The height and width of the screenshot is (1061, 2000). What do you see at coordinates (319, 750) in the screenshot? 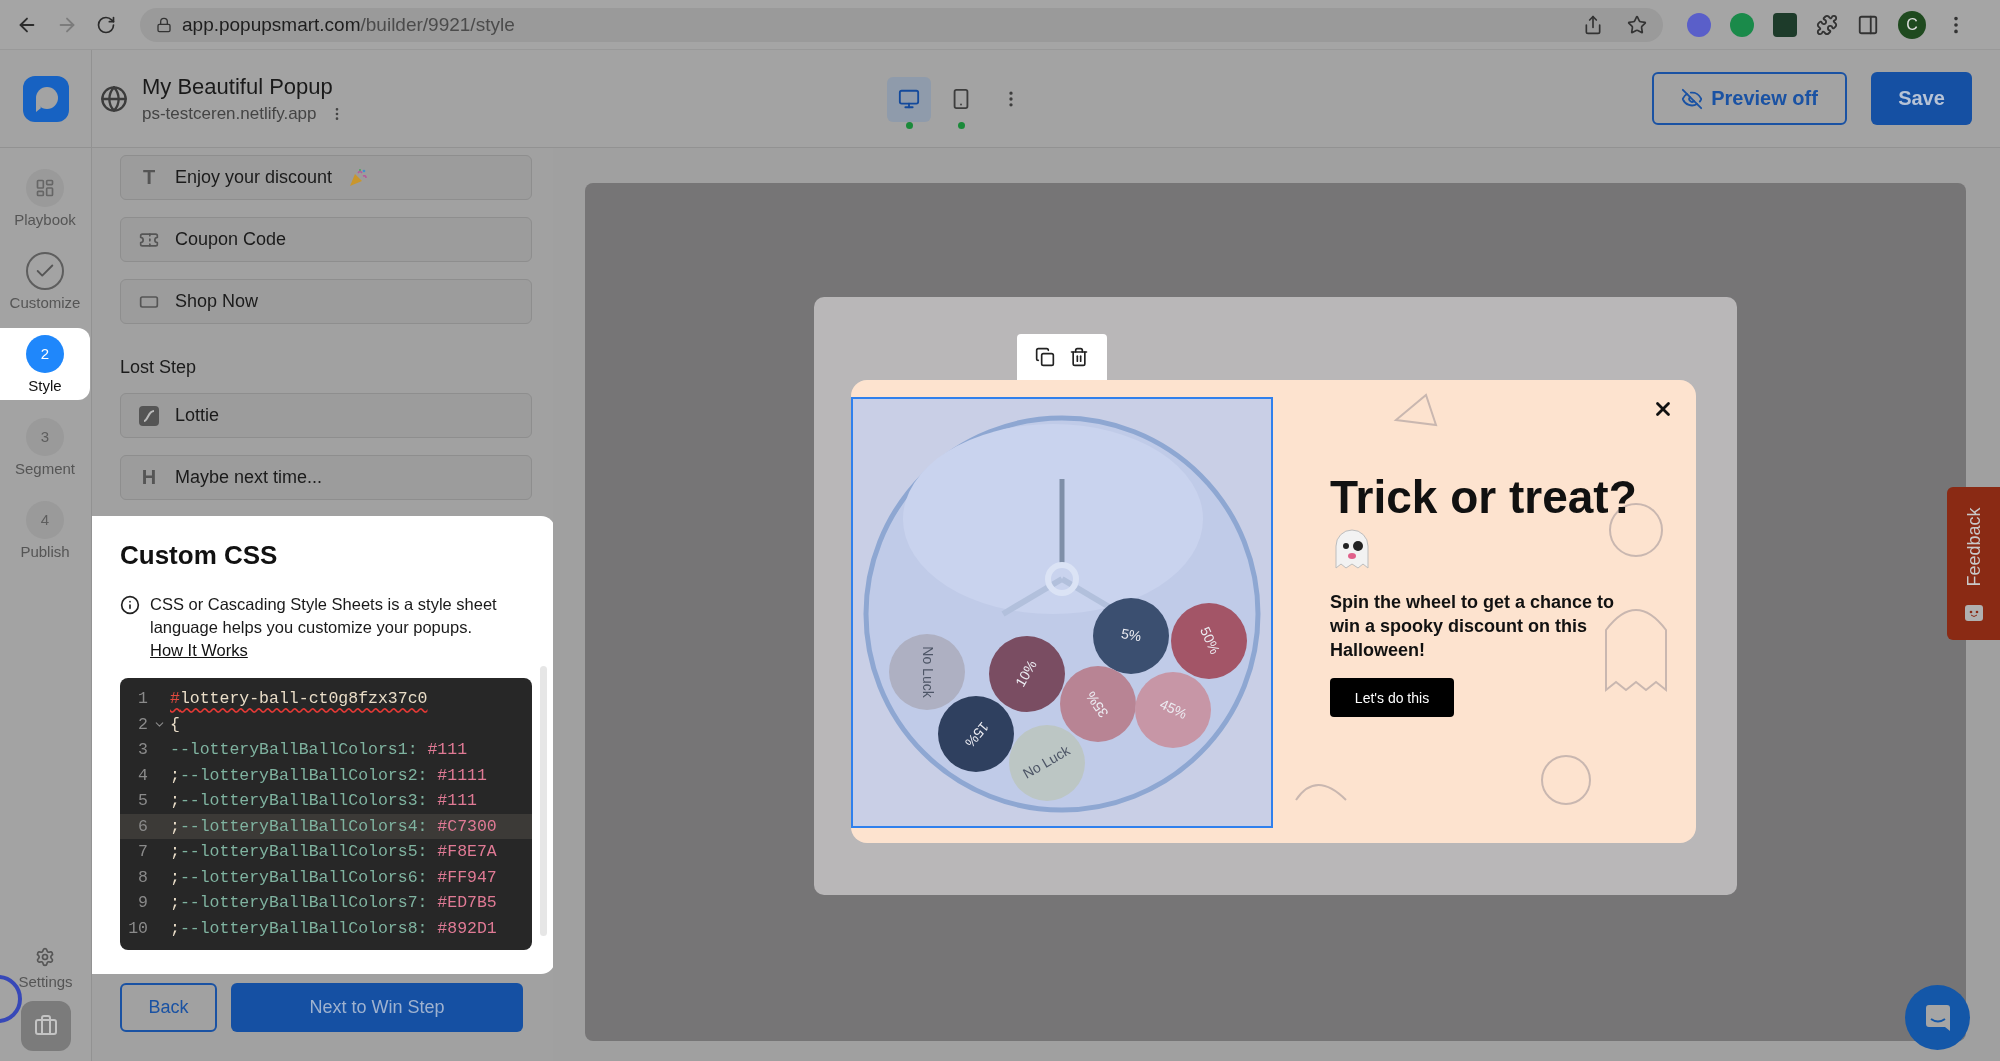
I see `code-line: --lotteryBallBallColors1: #111` at bounding box center [319, 750].